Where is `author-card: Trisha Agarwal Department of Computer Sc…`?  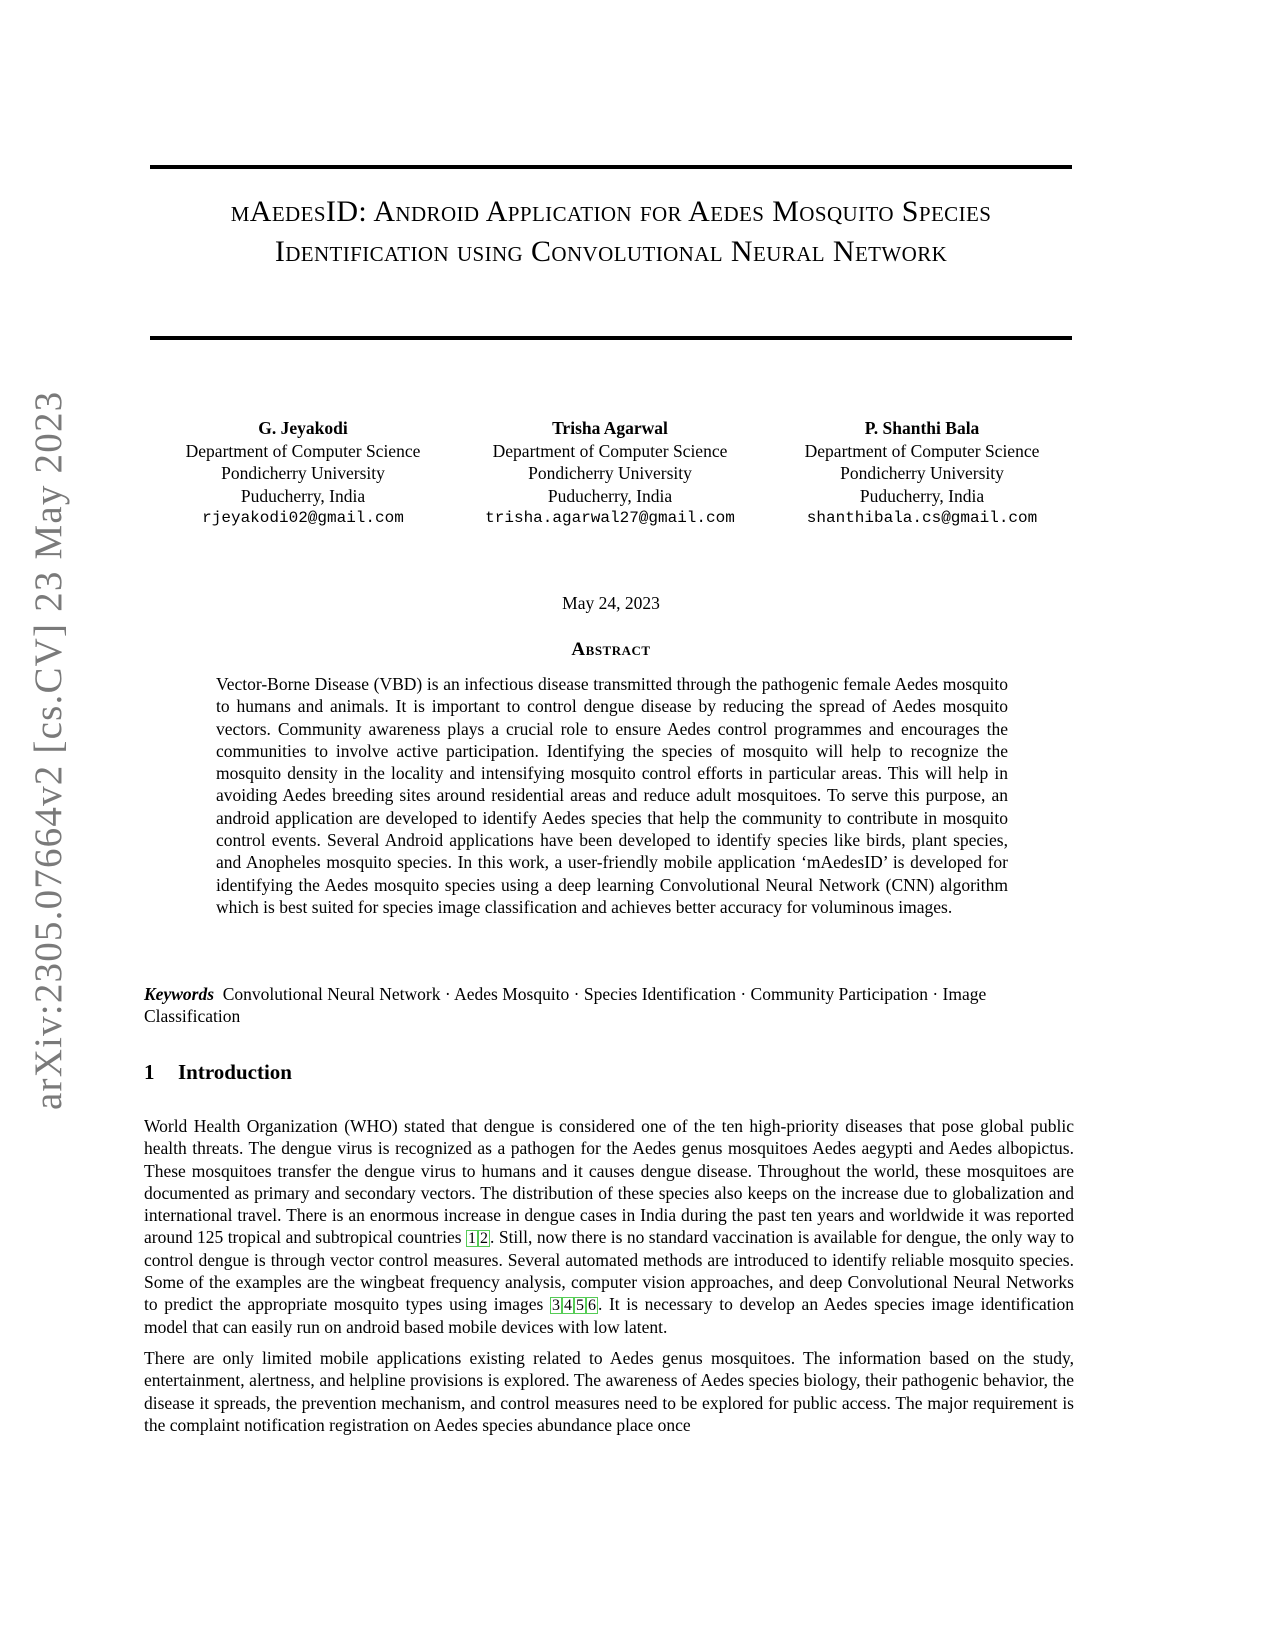
author-card: Trisha Agarwal Department of Computer Sc… is located at coordinates (610, 473).